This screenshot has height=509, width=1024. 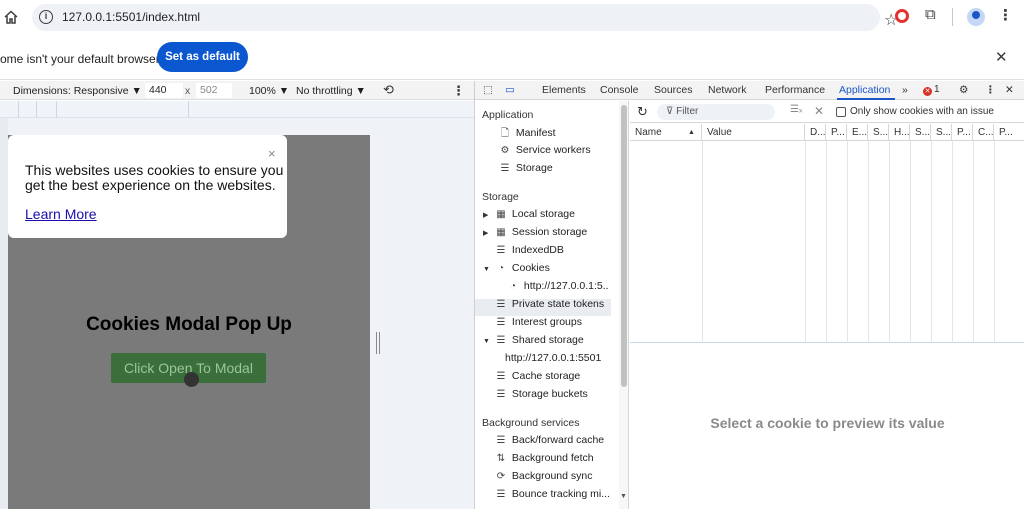 I want to click on throttling-dropdown: No throttling ▼, so click(x=331, y=91).